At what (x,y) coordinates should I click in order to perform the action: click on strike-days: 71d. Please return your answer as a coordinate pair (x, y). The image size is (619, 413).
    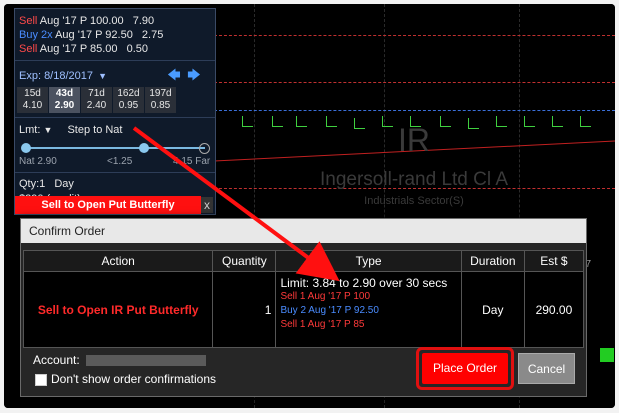
    Looking at the image, I should click on (96, 93).